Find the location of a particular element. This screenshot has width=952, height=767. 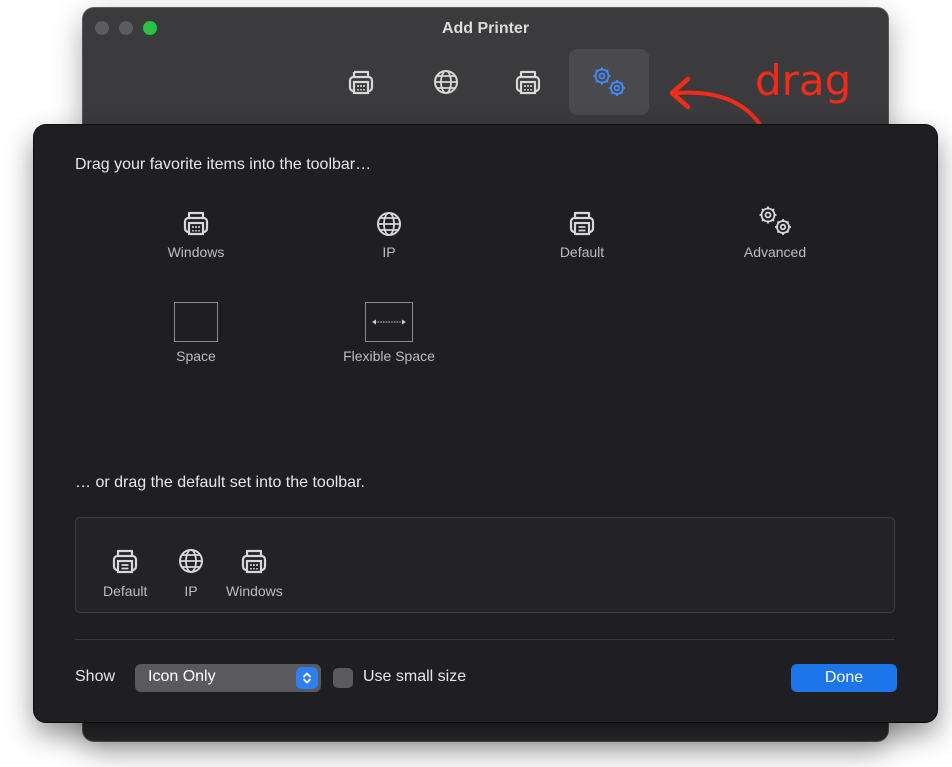

palette-item-advanced: Advanced is located at coordinates (775, 233).